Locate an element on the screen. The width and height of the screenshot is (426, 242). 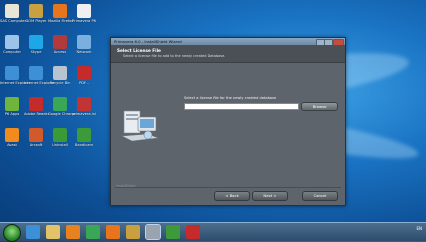
computer-install-icon is located at coordinates (140, 126).